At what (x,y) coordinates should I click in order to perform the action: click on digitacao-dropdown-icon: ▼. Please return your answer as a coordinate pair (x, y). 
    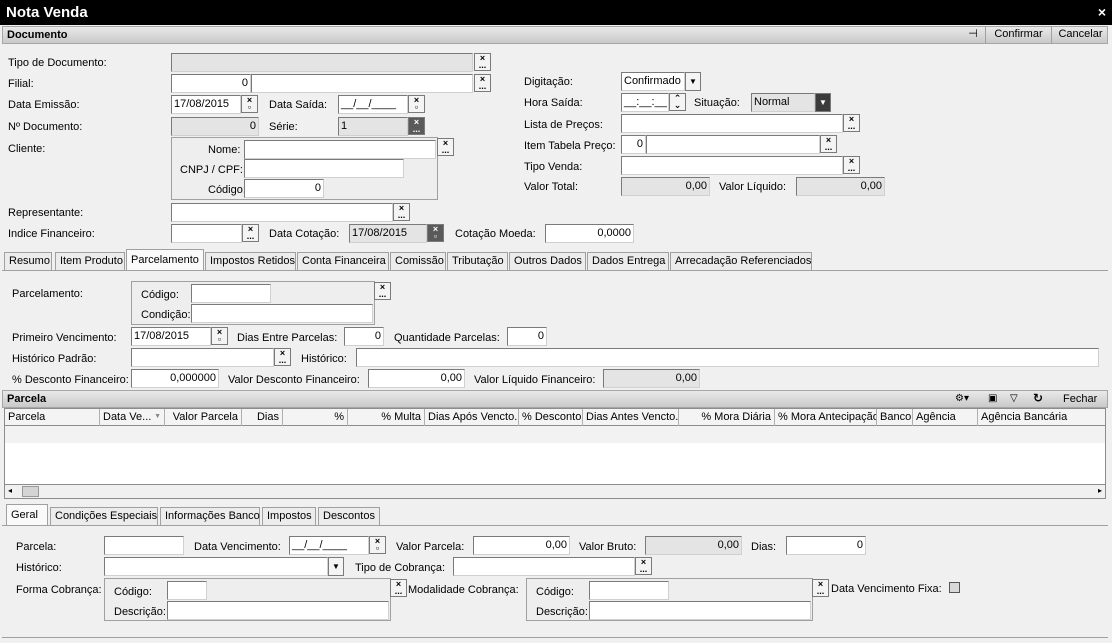
    Looking at the image, I should click on (693, 81).